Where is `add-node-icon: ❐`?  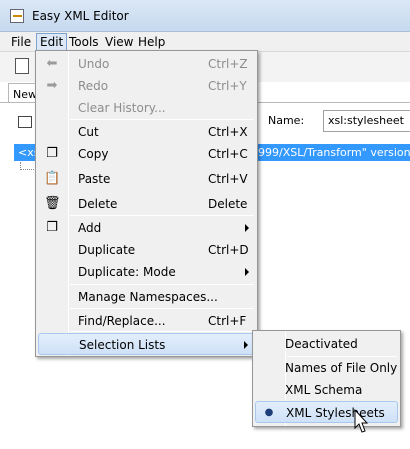 add-node-icon: ❐ is located at coordinates (52, 227).